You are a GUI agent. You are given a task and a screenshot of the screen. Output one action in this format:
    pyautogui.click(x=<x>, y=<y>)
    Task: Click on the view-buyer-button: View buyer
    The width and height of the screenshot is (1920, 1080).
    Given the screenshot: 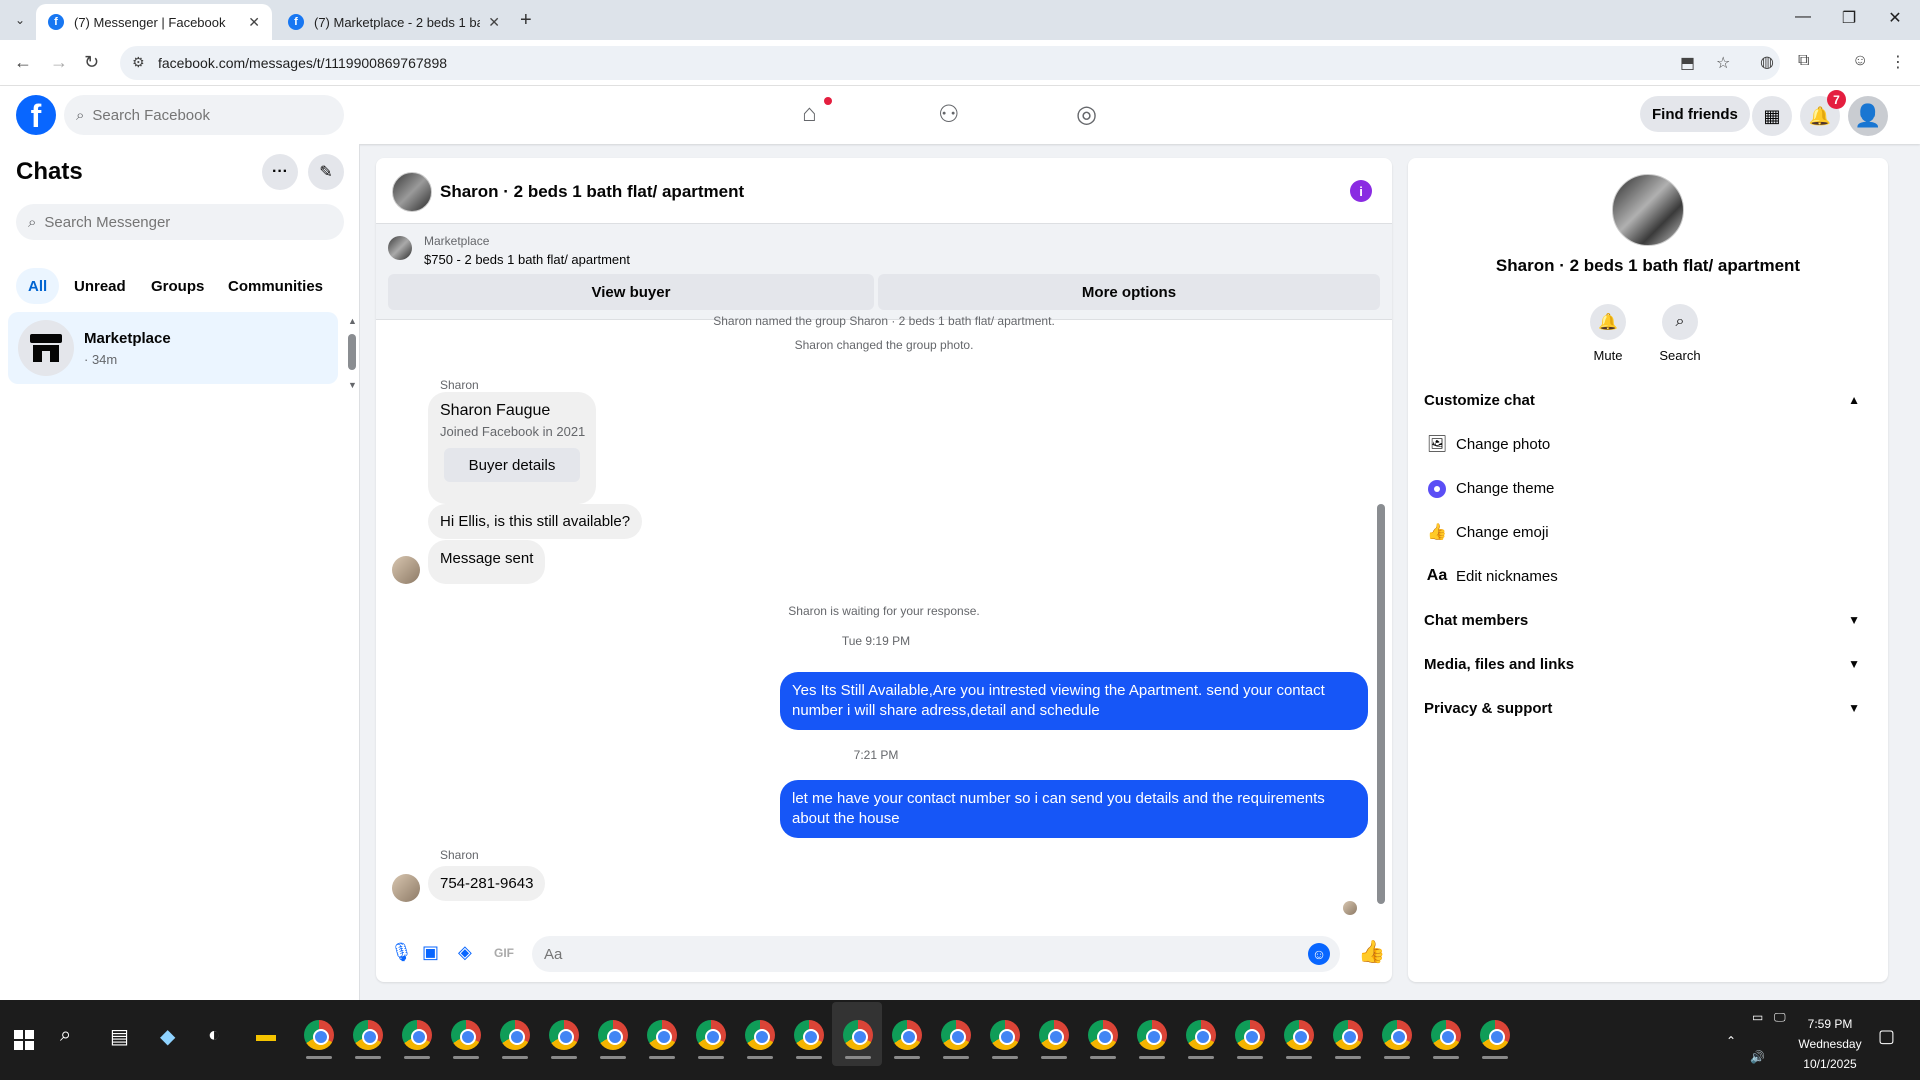 What is the action you would take?
    pyautogui.click(x=631, y=292)
    